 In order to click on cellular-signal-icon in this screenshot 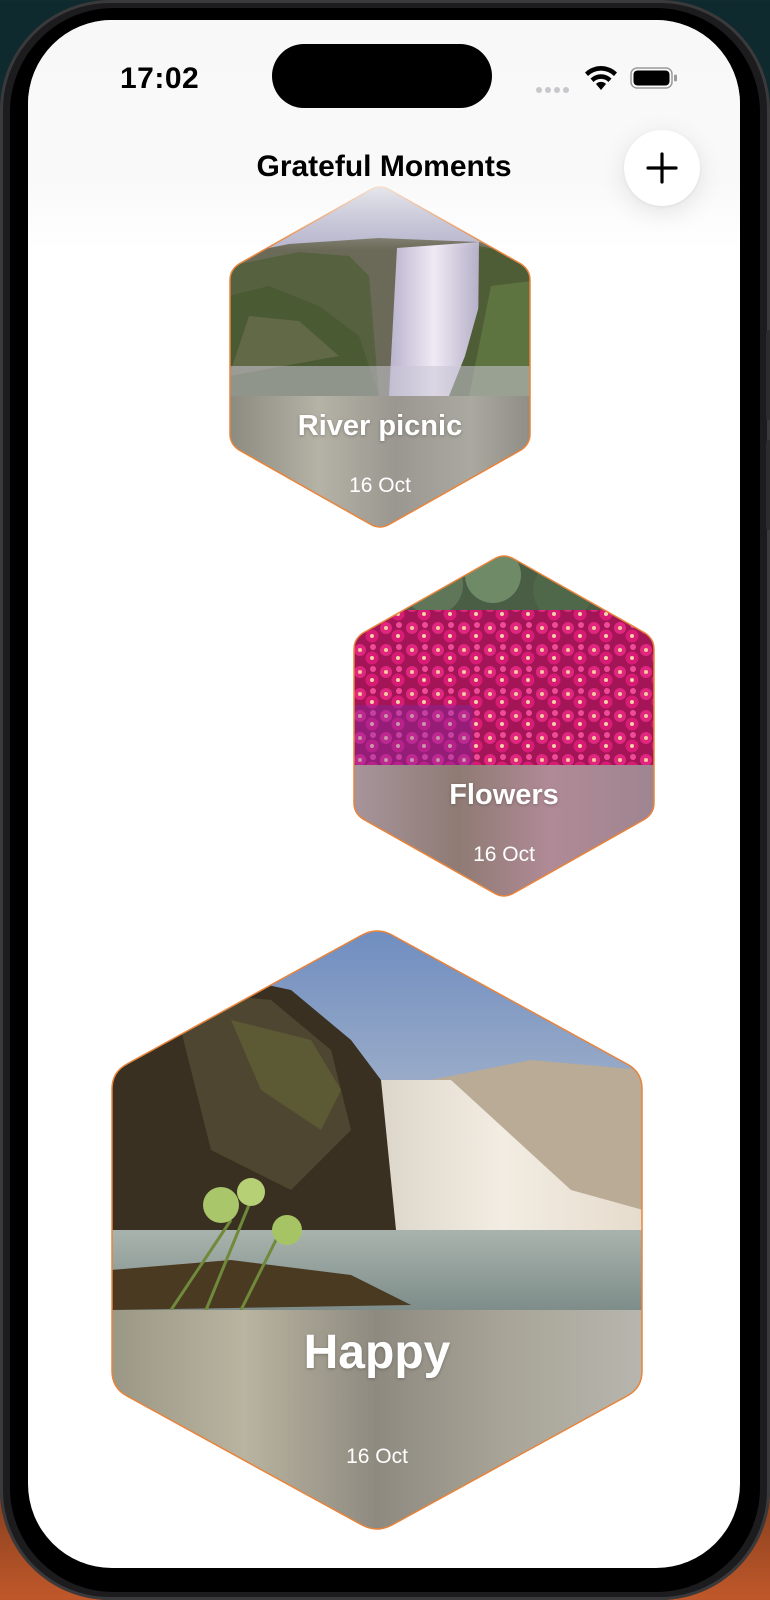, I will do `click(554, 89)`.